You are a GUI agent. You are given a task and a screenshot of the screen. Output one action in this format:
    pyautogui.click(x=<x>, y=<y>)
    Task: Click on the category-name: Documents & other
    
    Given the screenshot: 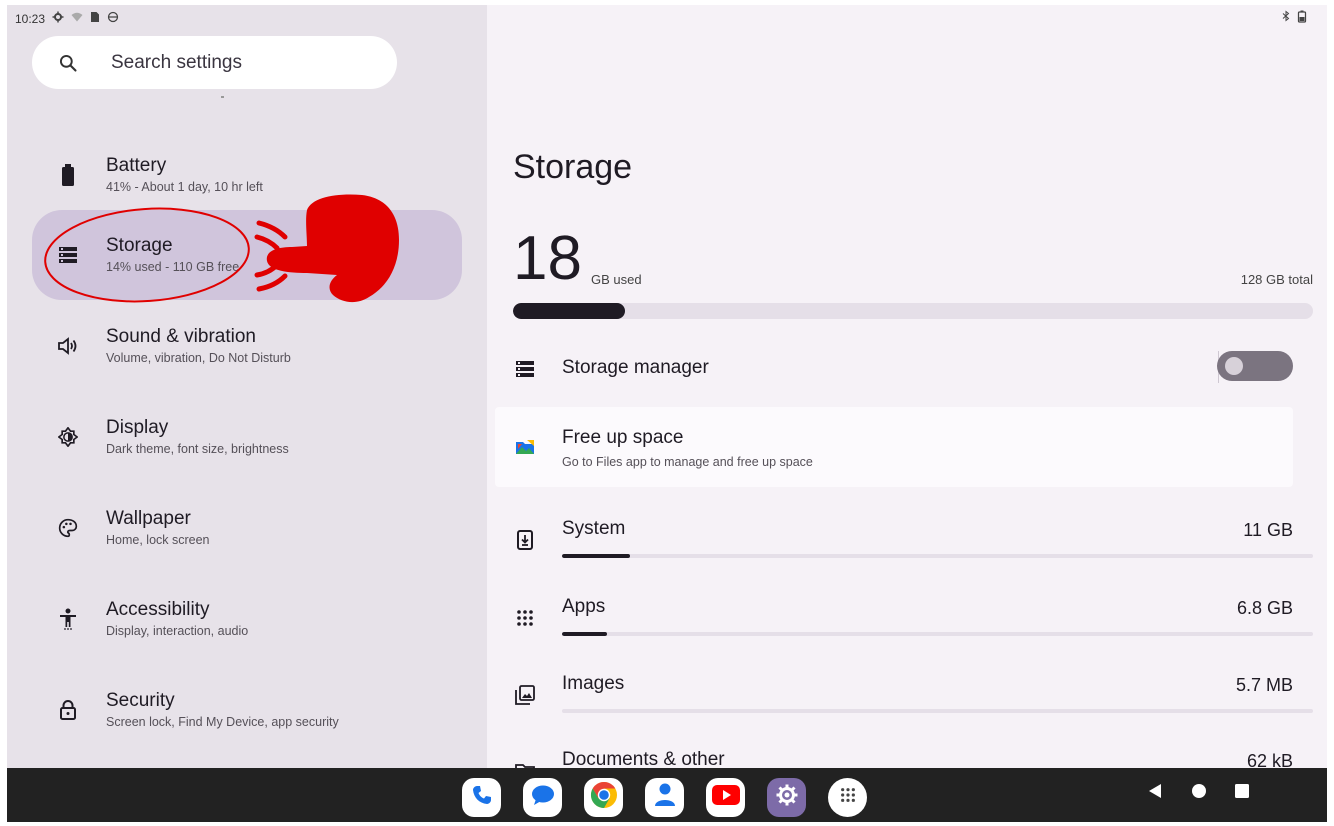 What is the action you would take?
    pyautogui.click(x=643, y=758)
    